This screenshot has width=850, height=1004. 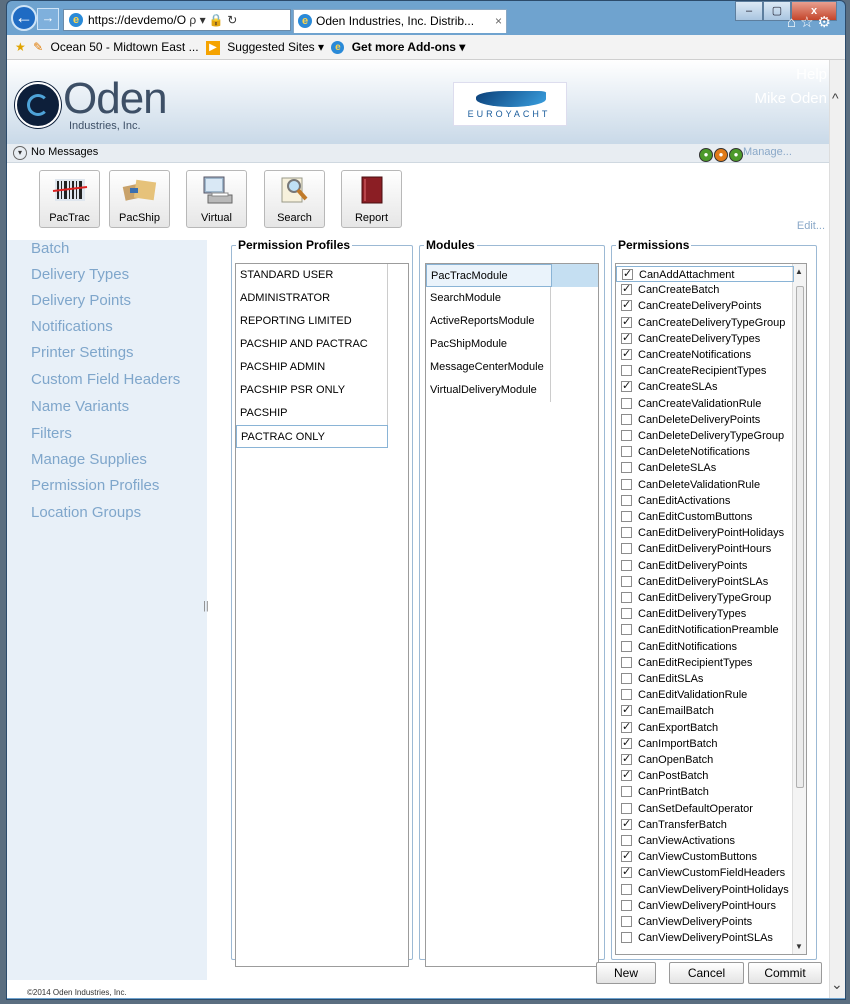 What do you see at coordinates (705, 792) in the screenshot?
I see `permission-row: CanPrintBatch` at bounding box center [705, 792].